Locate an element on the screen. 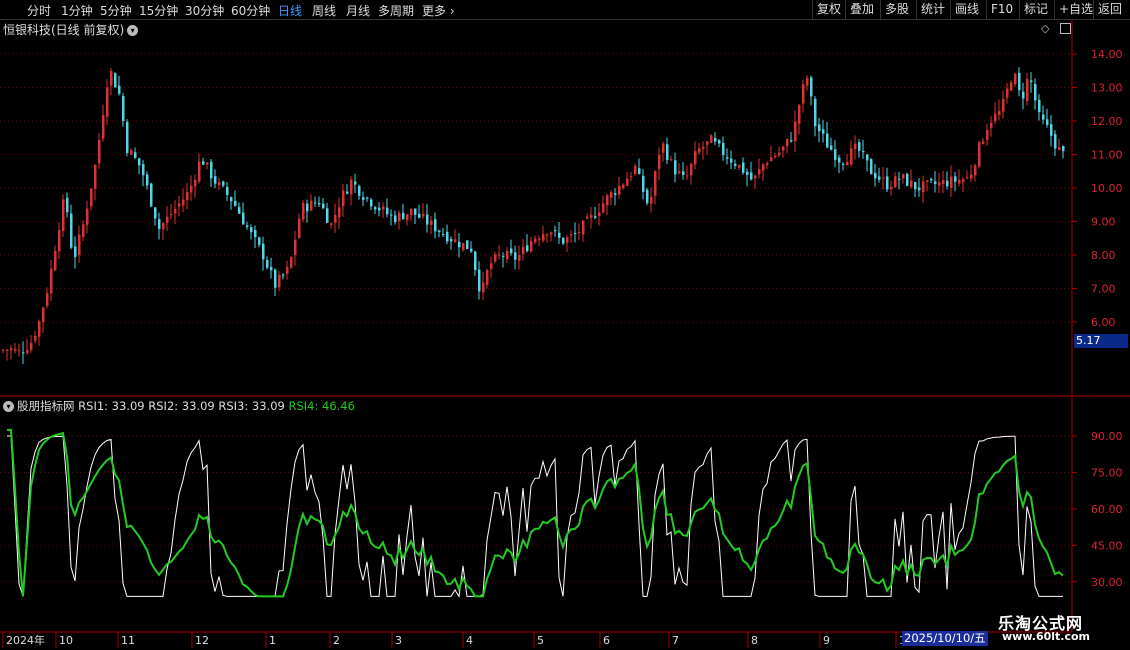 This screenshot has height=650, width=1130. price-tick-label: 14.00 is located at coordinates (1107, 54).